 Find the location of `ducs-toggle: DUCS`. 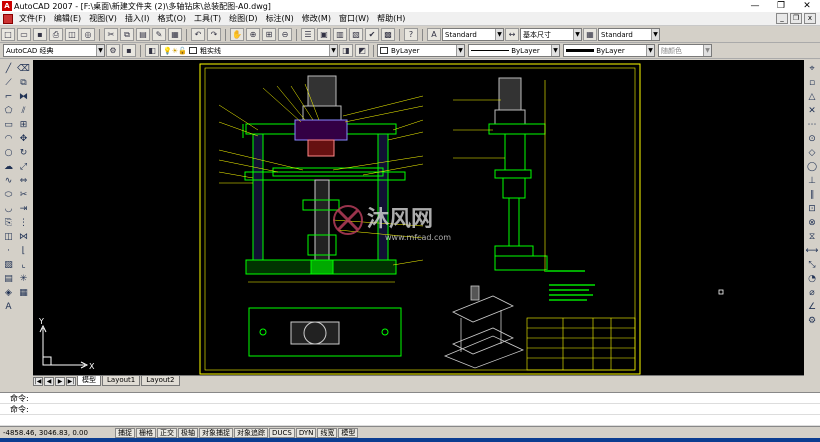

ducs-toggle: DUCS is located at coordinates (282, 432).